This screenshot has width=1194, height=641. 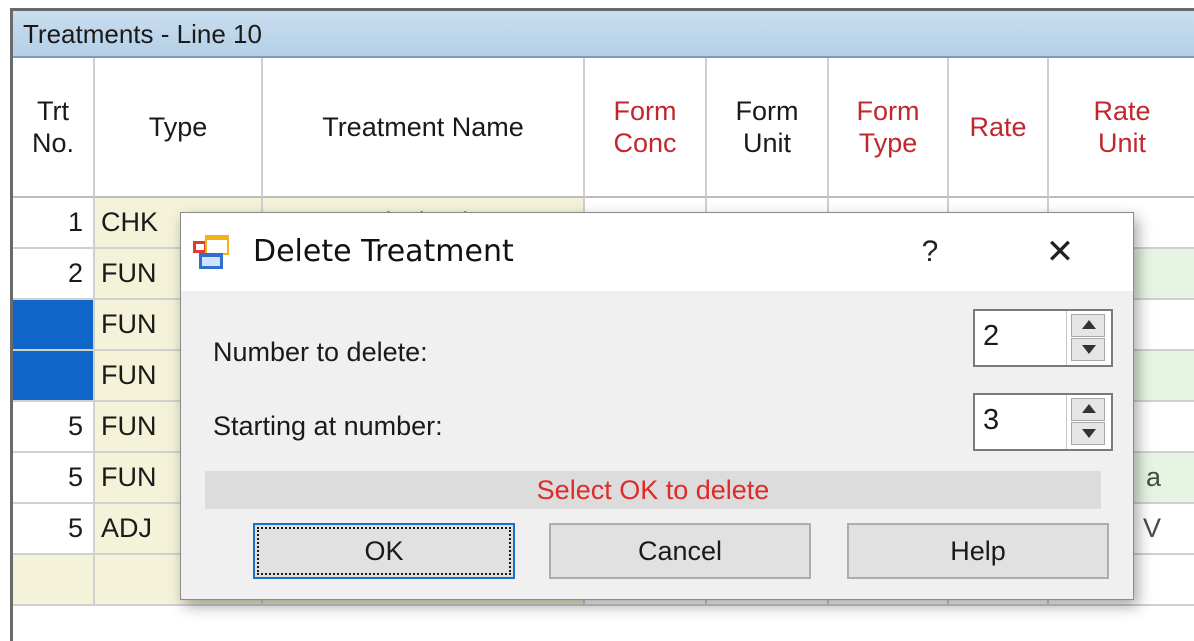 What do you see at coordinates (211, 252) in the screenshot?
I see `app-window-icon` at bounding box center [211, 252].